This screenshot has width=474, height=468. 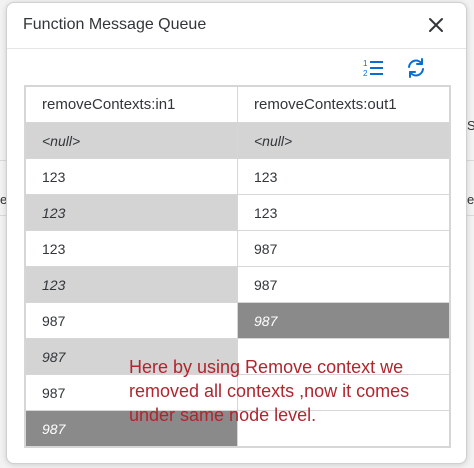 I want to click on table-row: 987 987, so click(x=237, y=320).